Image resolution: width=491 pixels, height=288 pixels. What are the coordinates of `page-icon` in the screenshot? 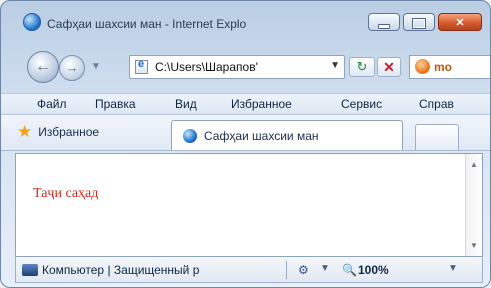 It's located at (141, 66).